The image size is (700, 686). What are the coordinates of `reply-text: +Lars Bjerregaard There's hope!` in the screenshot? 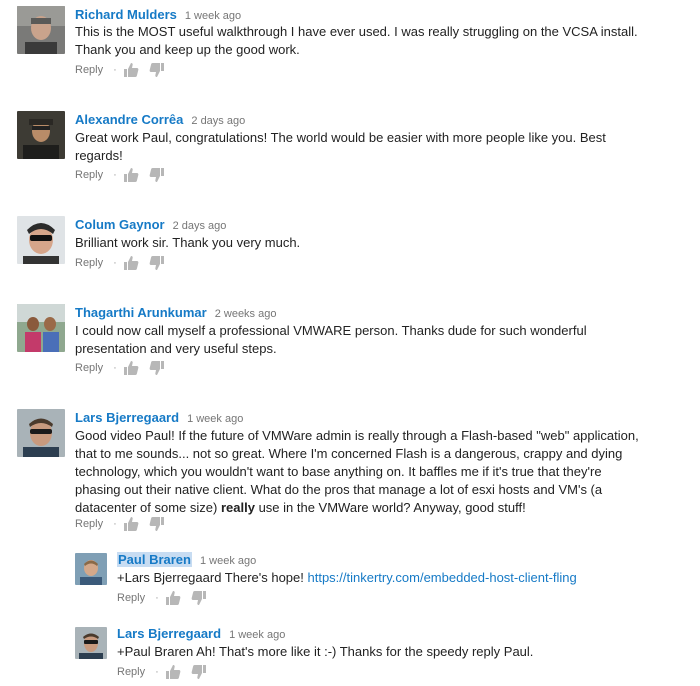 It's located at (212, 577).